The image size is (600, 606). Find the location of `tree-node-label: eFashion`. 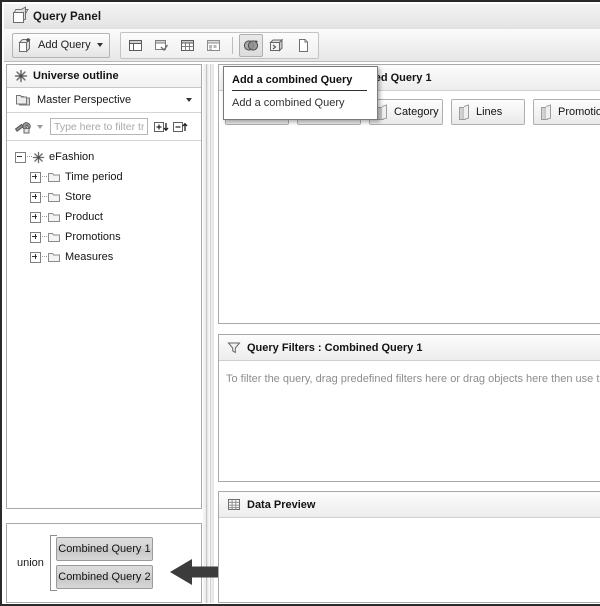

tree-node-label: eFashion is located at coordinates (72, 157).